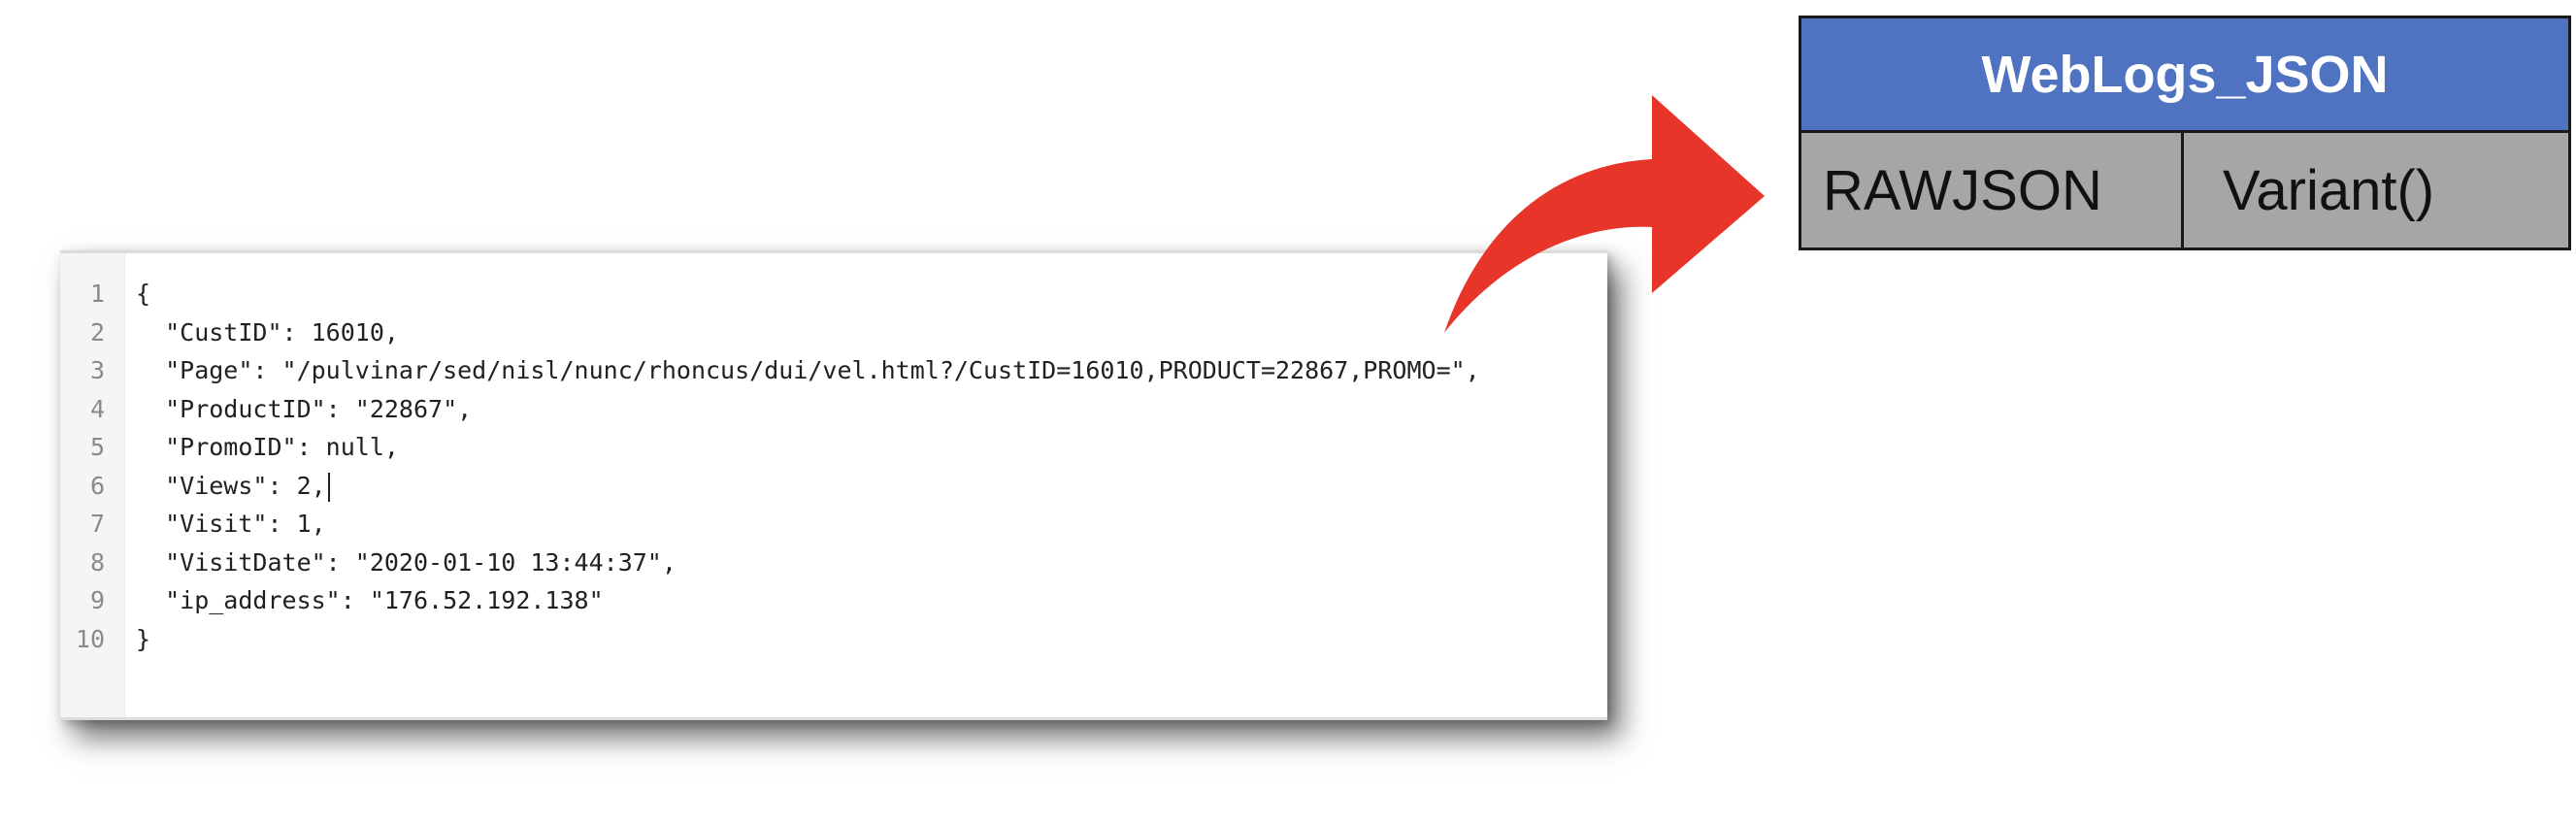 The width and height of the screenshot is (2576, 825). I want to click on curved-arrow-right-icon, so click(1604, 214).